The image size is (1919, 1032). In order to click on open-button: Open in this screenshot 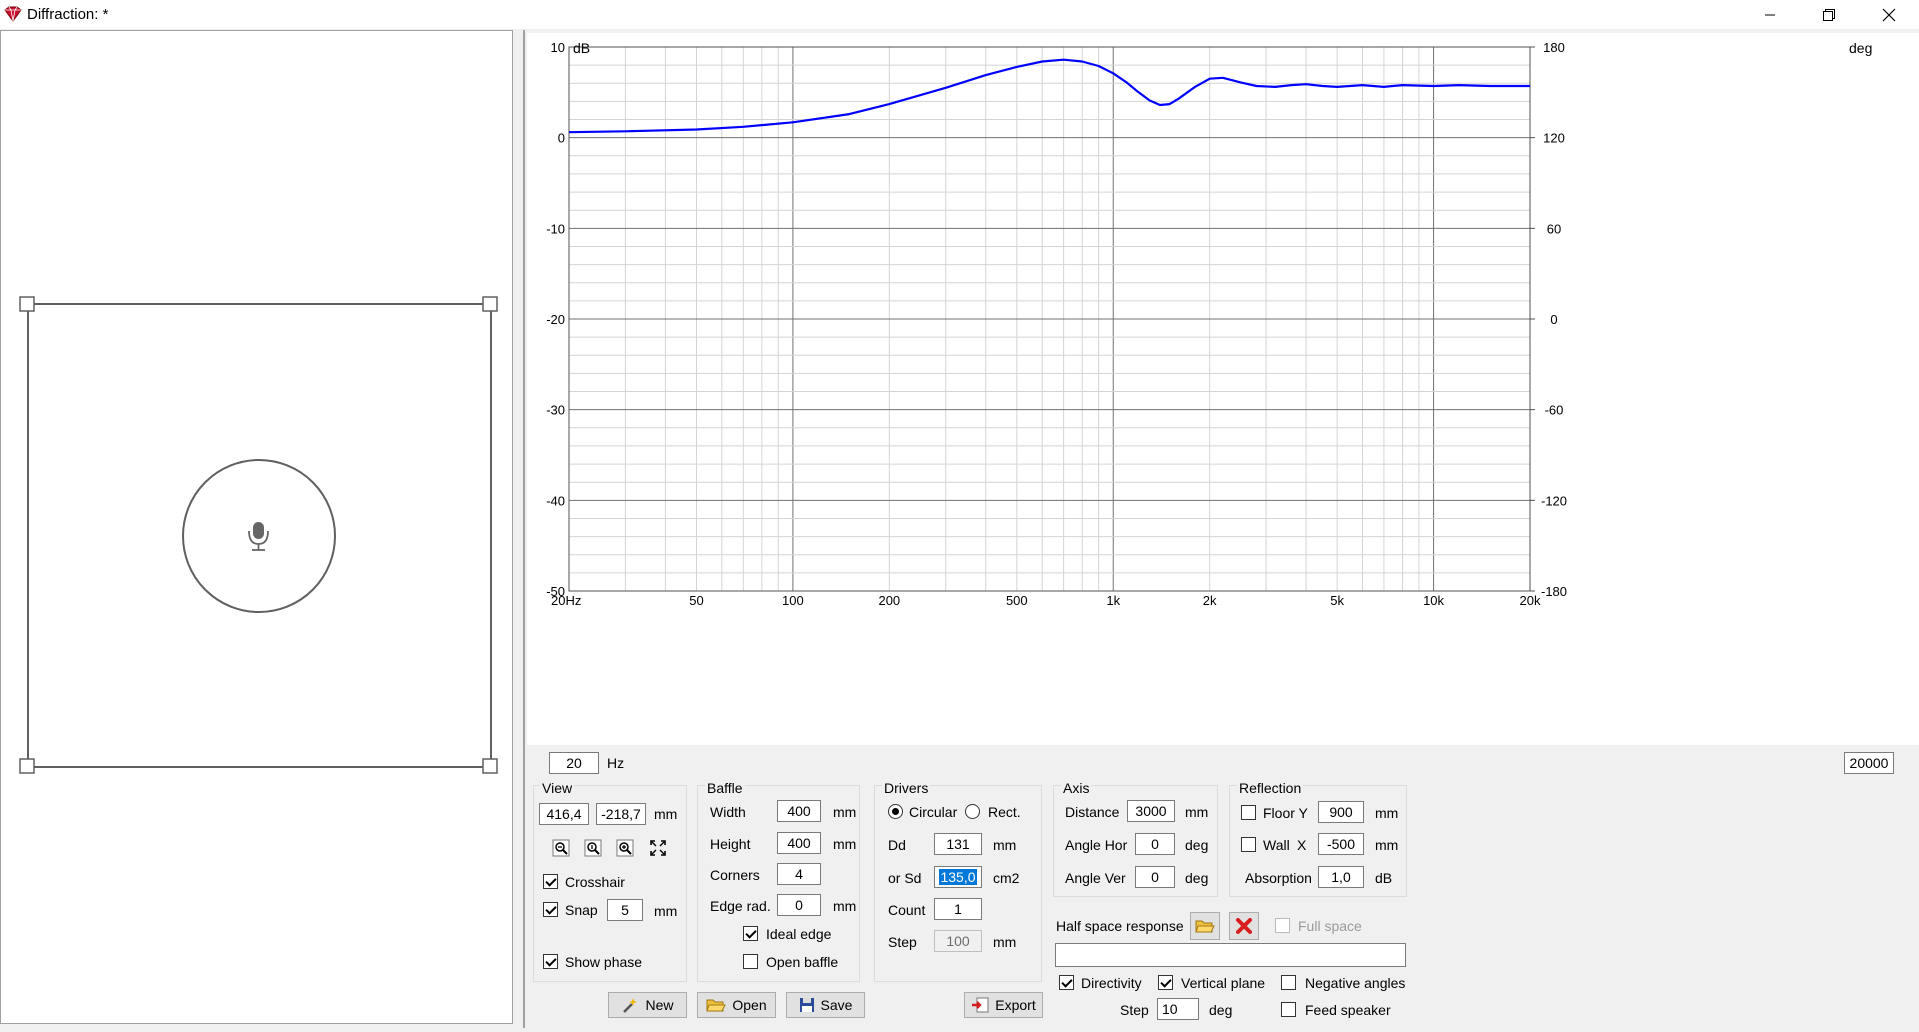, I will do `click(736, 1005)`.